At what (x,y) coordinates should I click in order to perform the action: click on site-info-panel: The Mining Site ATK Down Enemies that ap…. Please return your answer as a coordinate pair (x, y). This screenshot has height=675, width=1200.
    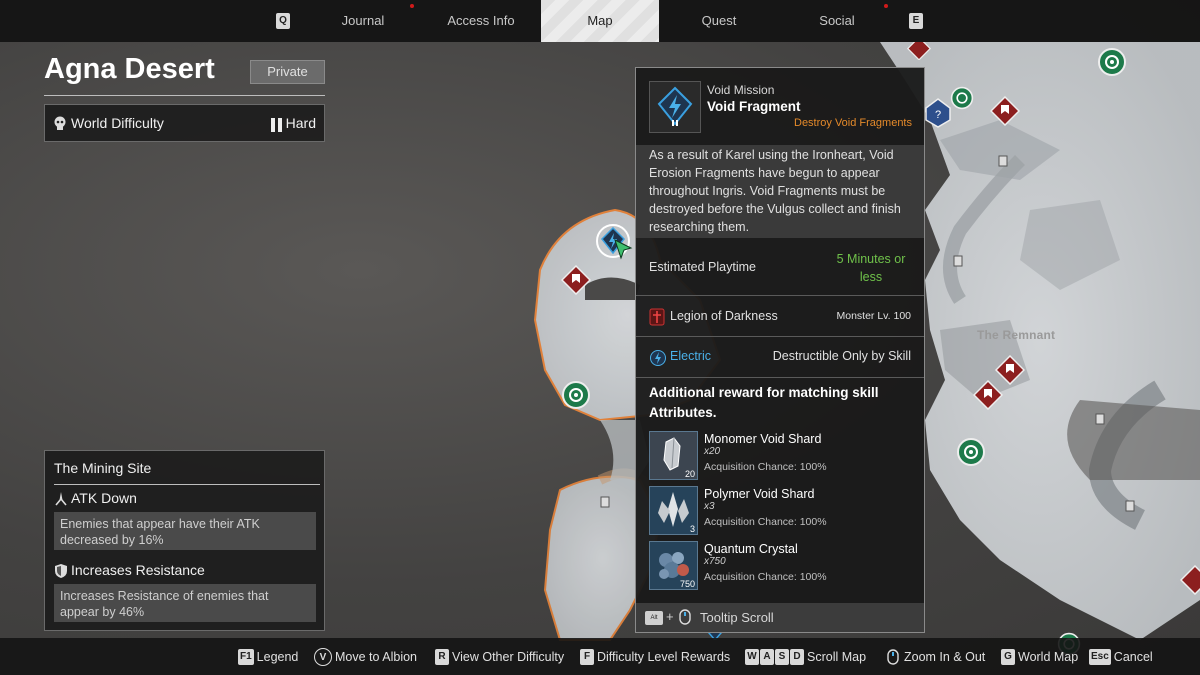
    Looking at the image, I should click on (184, 540).